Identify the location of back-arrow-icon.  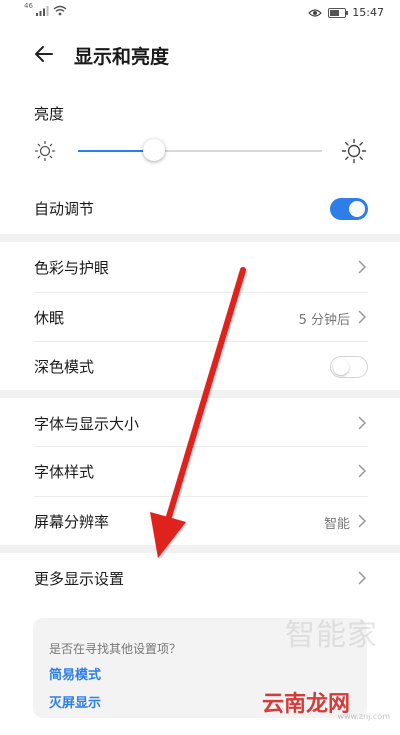
(44, 54).